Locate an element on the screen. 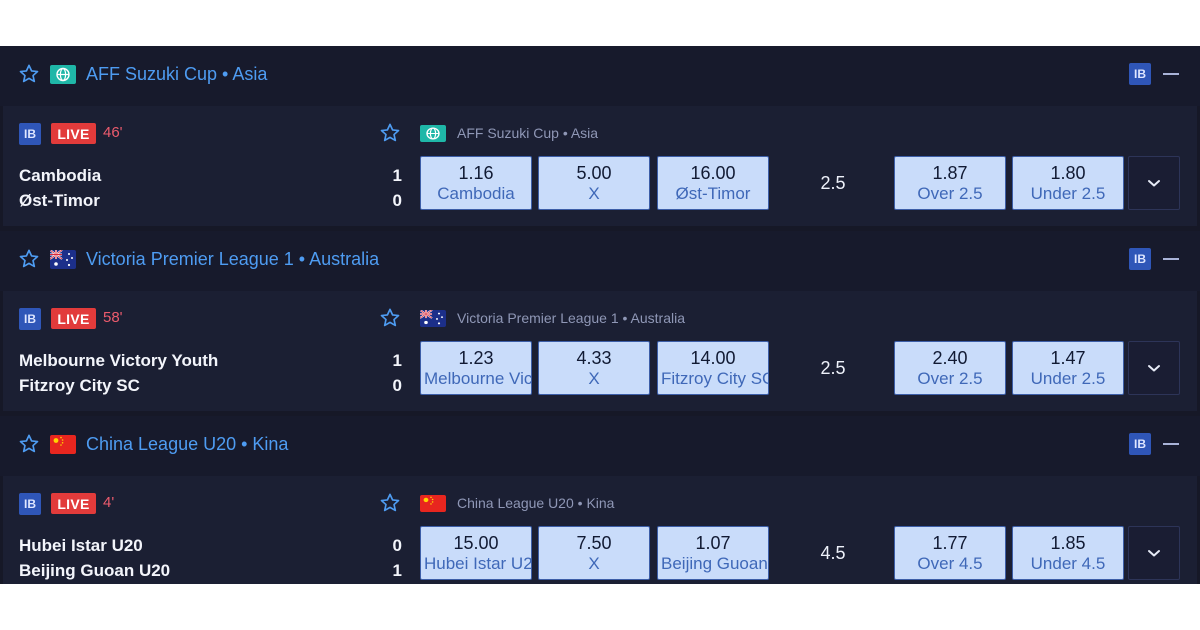 The width and height of the screenshot is (1200, 630). league-title: China League U20 • Kina is located at coordinates (187, 444).